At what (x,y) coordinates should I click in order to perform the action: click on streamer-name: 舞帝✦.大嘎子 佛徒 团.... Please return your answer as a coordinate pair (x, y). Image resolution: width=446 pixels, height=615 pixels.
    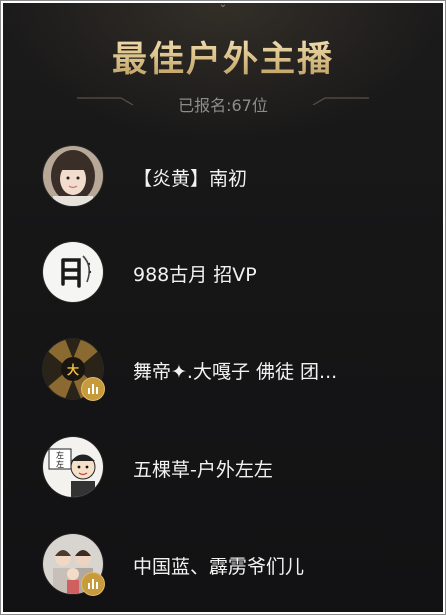
    Looking at the image, I should click on (235, 372).